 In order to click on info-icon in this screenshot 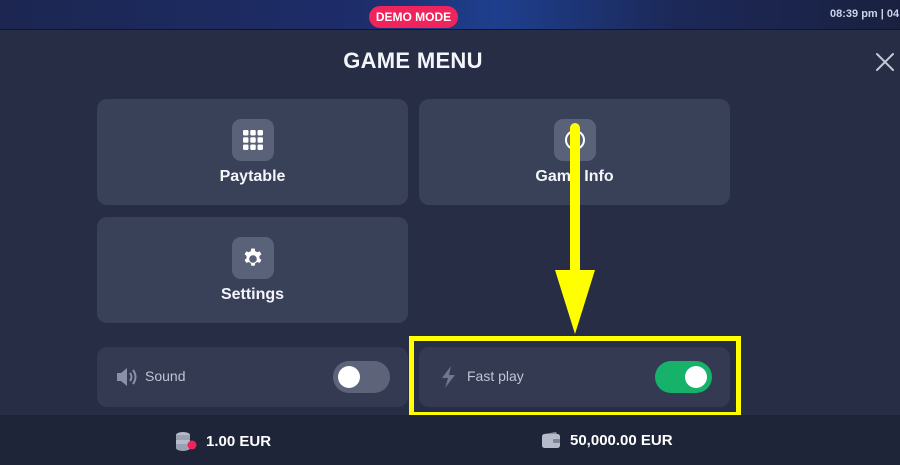, I will do `click(575, 140)`.